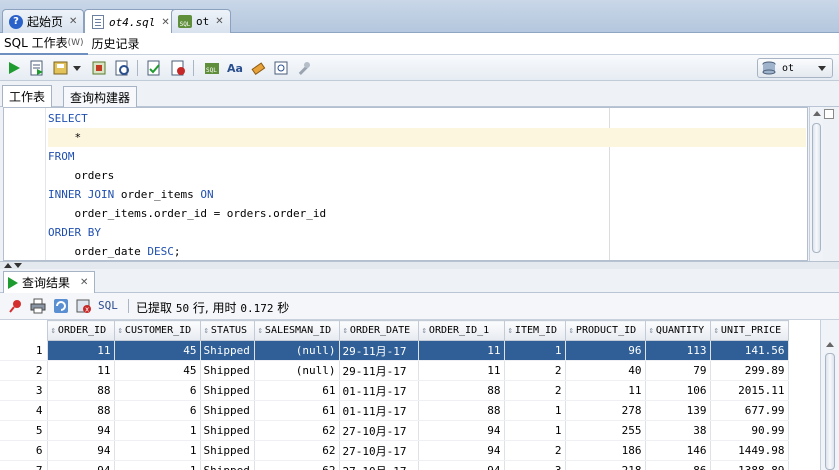 The image size is (839, 470). I want to click on table-cell: 61, so click(297, 390).